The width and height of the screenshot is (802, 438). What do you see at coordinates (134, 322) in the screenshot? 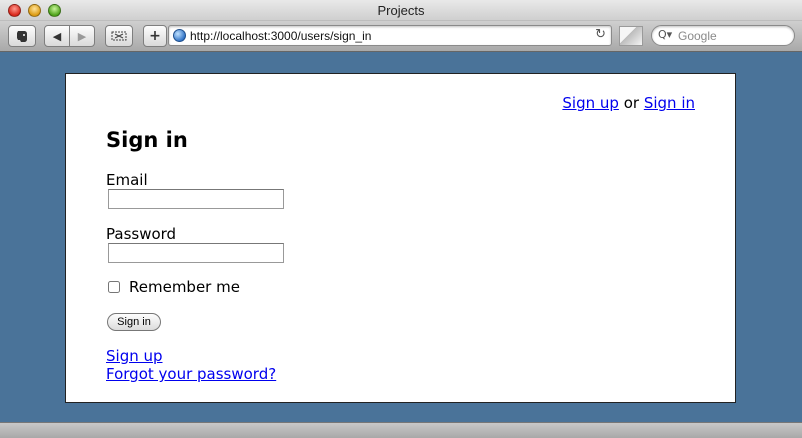
I see `sign-in-button: Sign in` at bounding box center [134, 322].